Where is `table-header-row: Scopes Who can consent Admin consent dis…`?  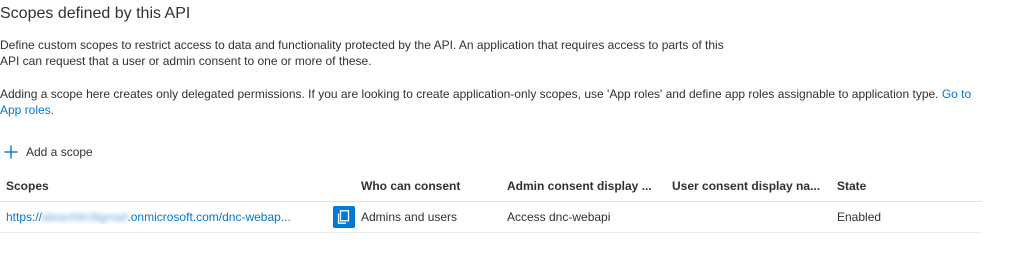 table-header-row: Scopes Who can consent Admin consent dis… is located at coordinates (491, 186).